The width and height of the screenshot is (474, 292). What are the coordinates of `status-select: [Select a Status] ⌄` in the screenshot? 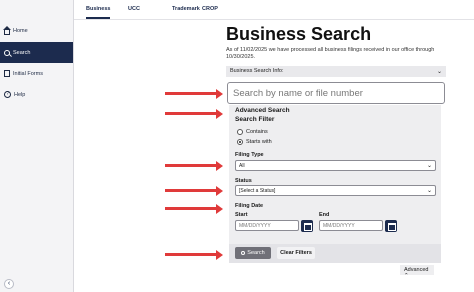 It's located at (335, 190).